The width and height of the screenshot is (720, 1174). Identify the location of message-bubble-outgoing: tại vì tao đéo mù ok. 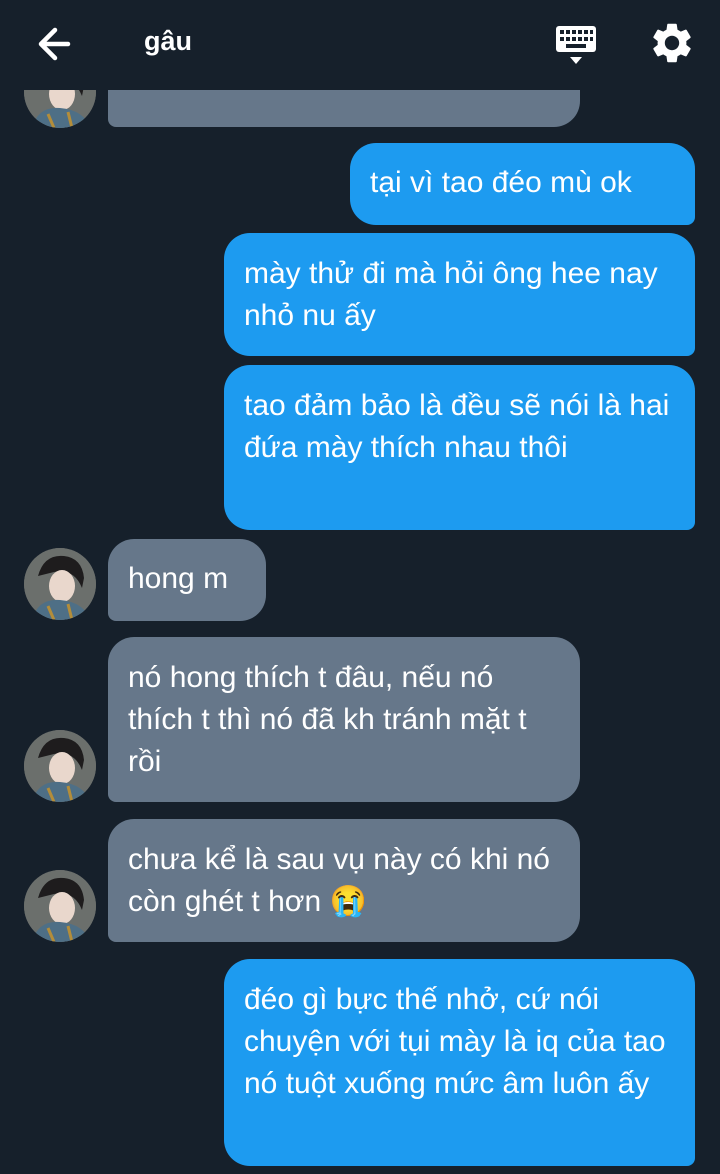
(522, 184).